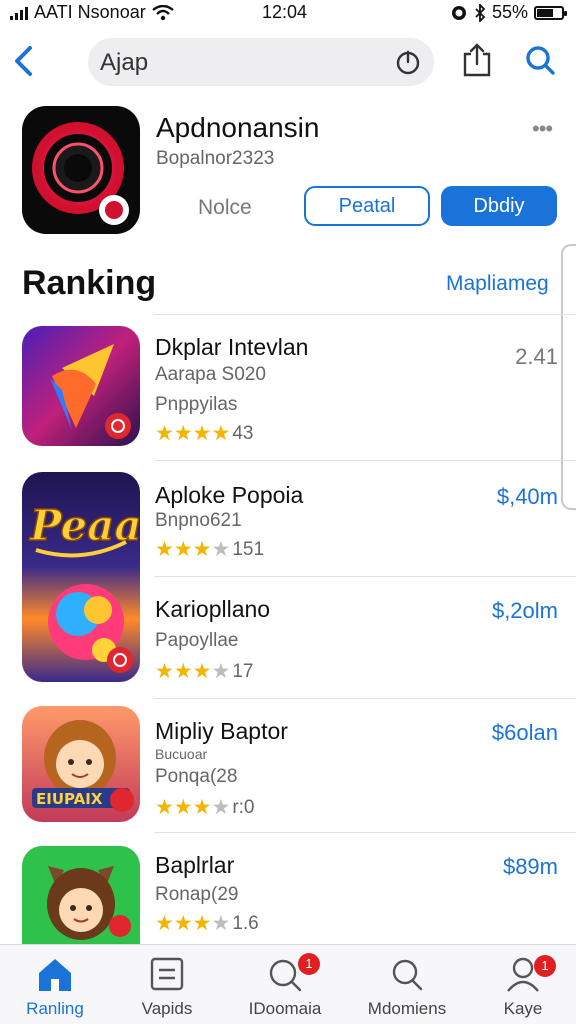 Image resolution: width=576 pixels, height=1024 pixels. What do you see at coordinates (243, 671) in the screenshot?
I see `rating-count: 17` at bounding box center [243, 671].